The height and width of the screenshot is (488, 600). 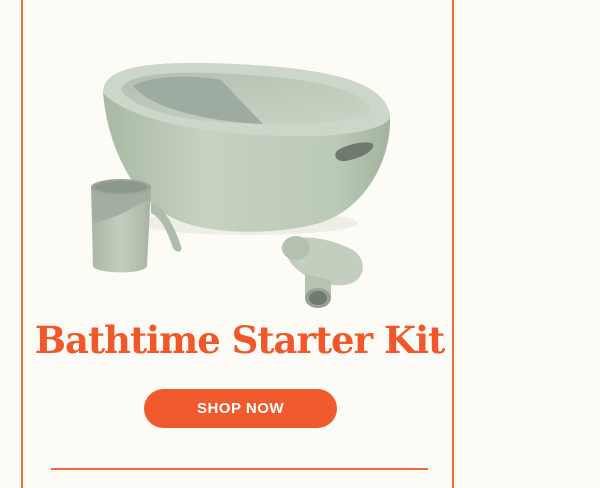 I want to click on divider, so click(x=239, y=469).